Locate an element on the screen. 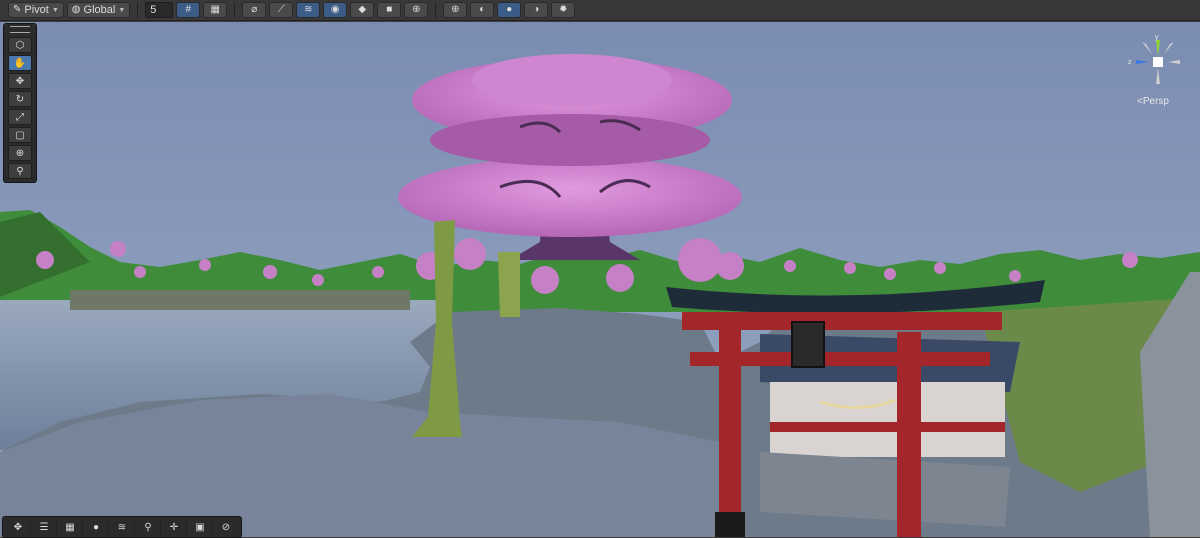 The image size is (1200, 538). layers-dropdown: ≋ is located at coordinates (308, 10).